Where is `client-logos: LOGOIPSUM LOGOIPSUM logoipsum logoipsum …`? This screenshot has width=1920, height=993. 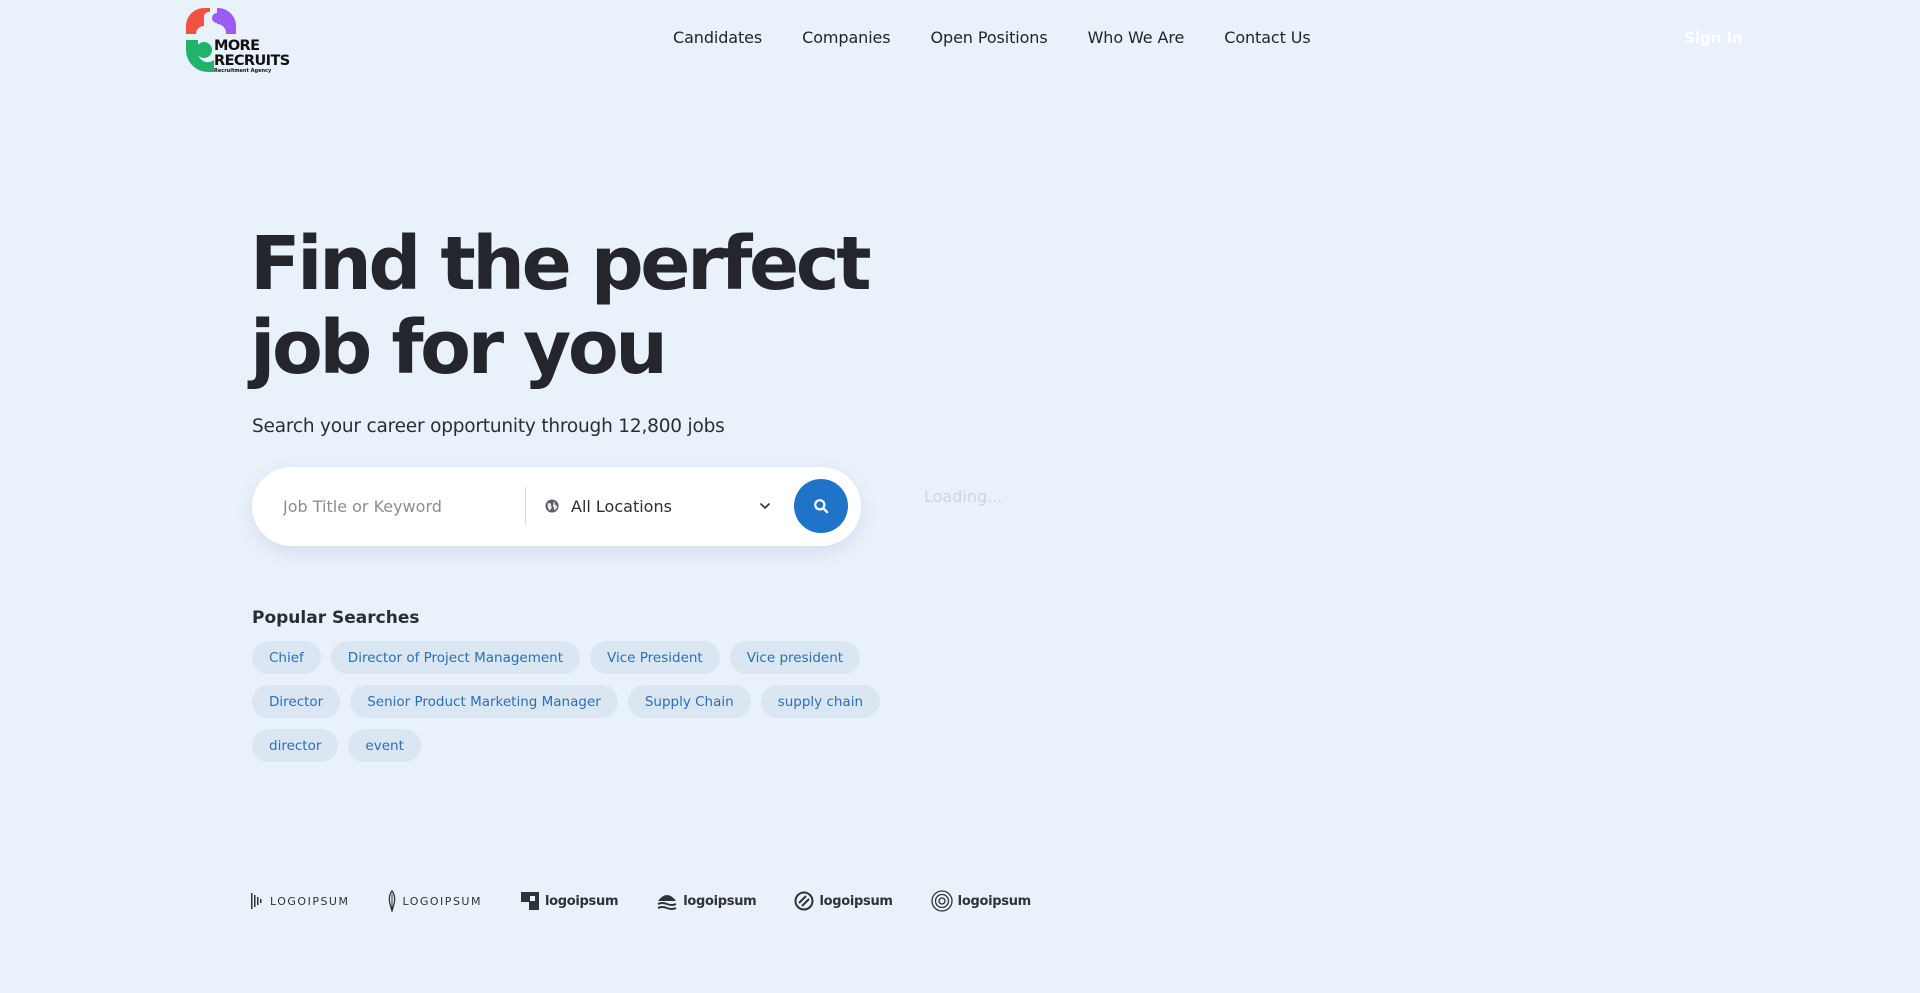 client-logos: LOGOIPSUM LOGOIPSUM logoipsum logoipsum … is located at coordinates (660, 901).